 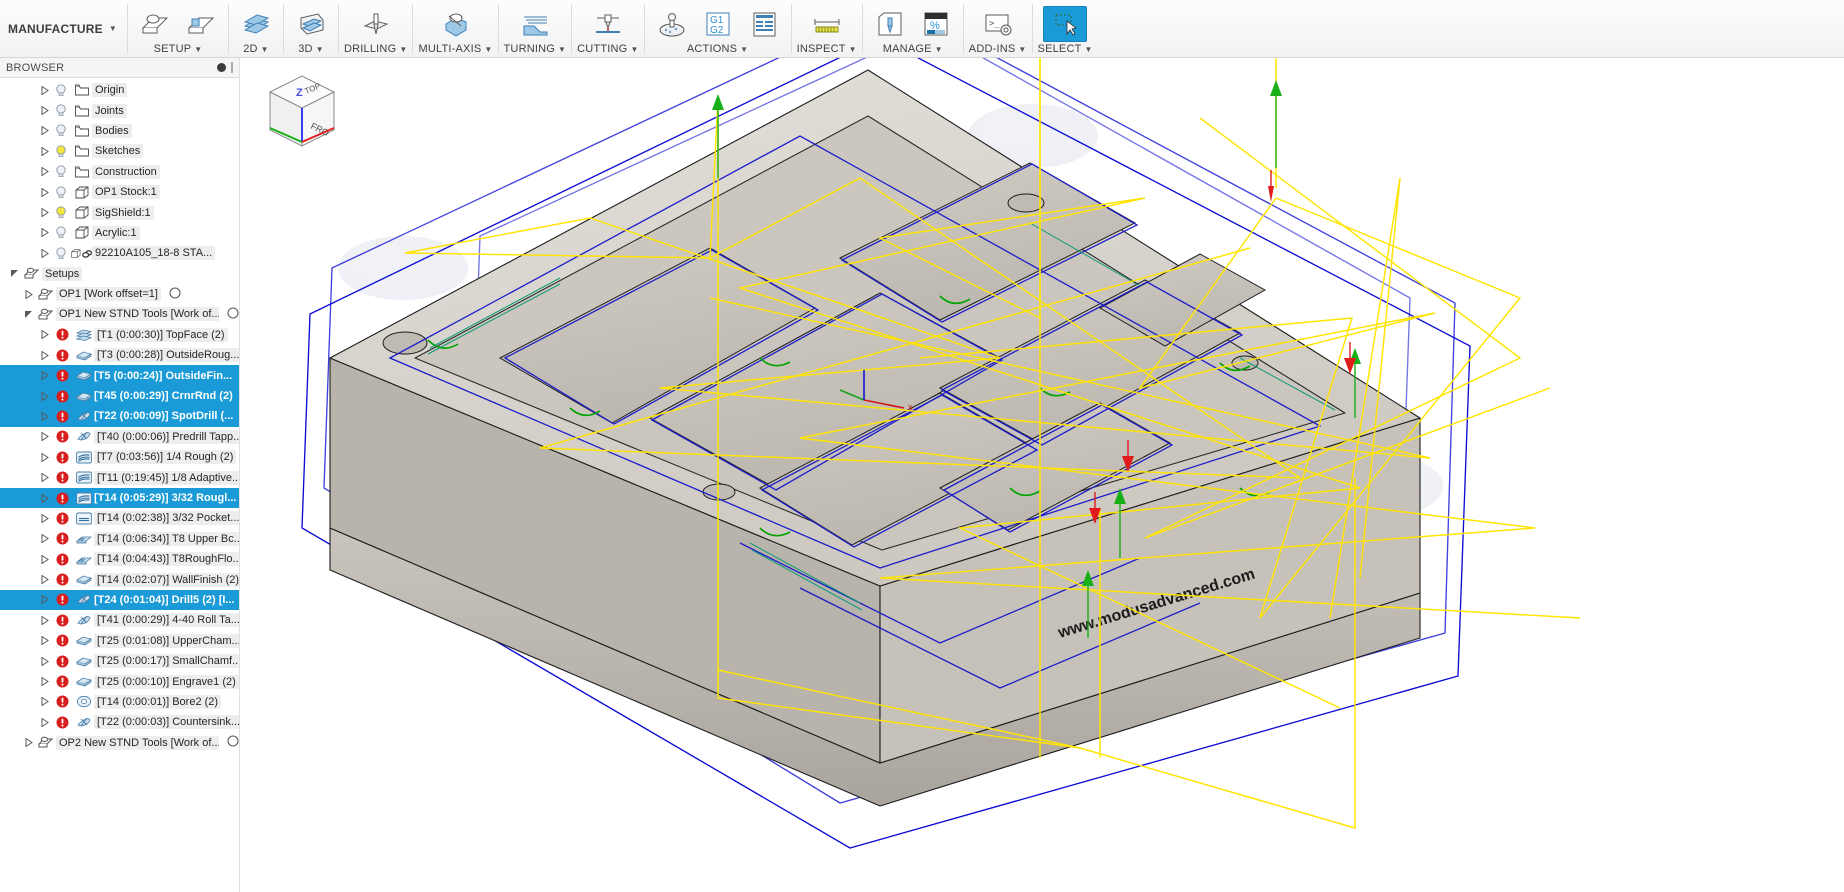 What do you see at coordinates (998, 48) in the screenshot?
I see `ribbon-group-label: ADD-INS ▼` at bounding box center [998, 48].